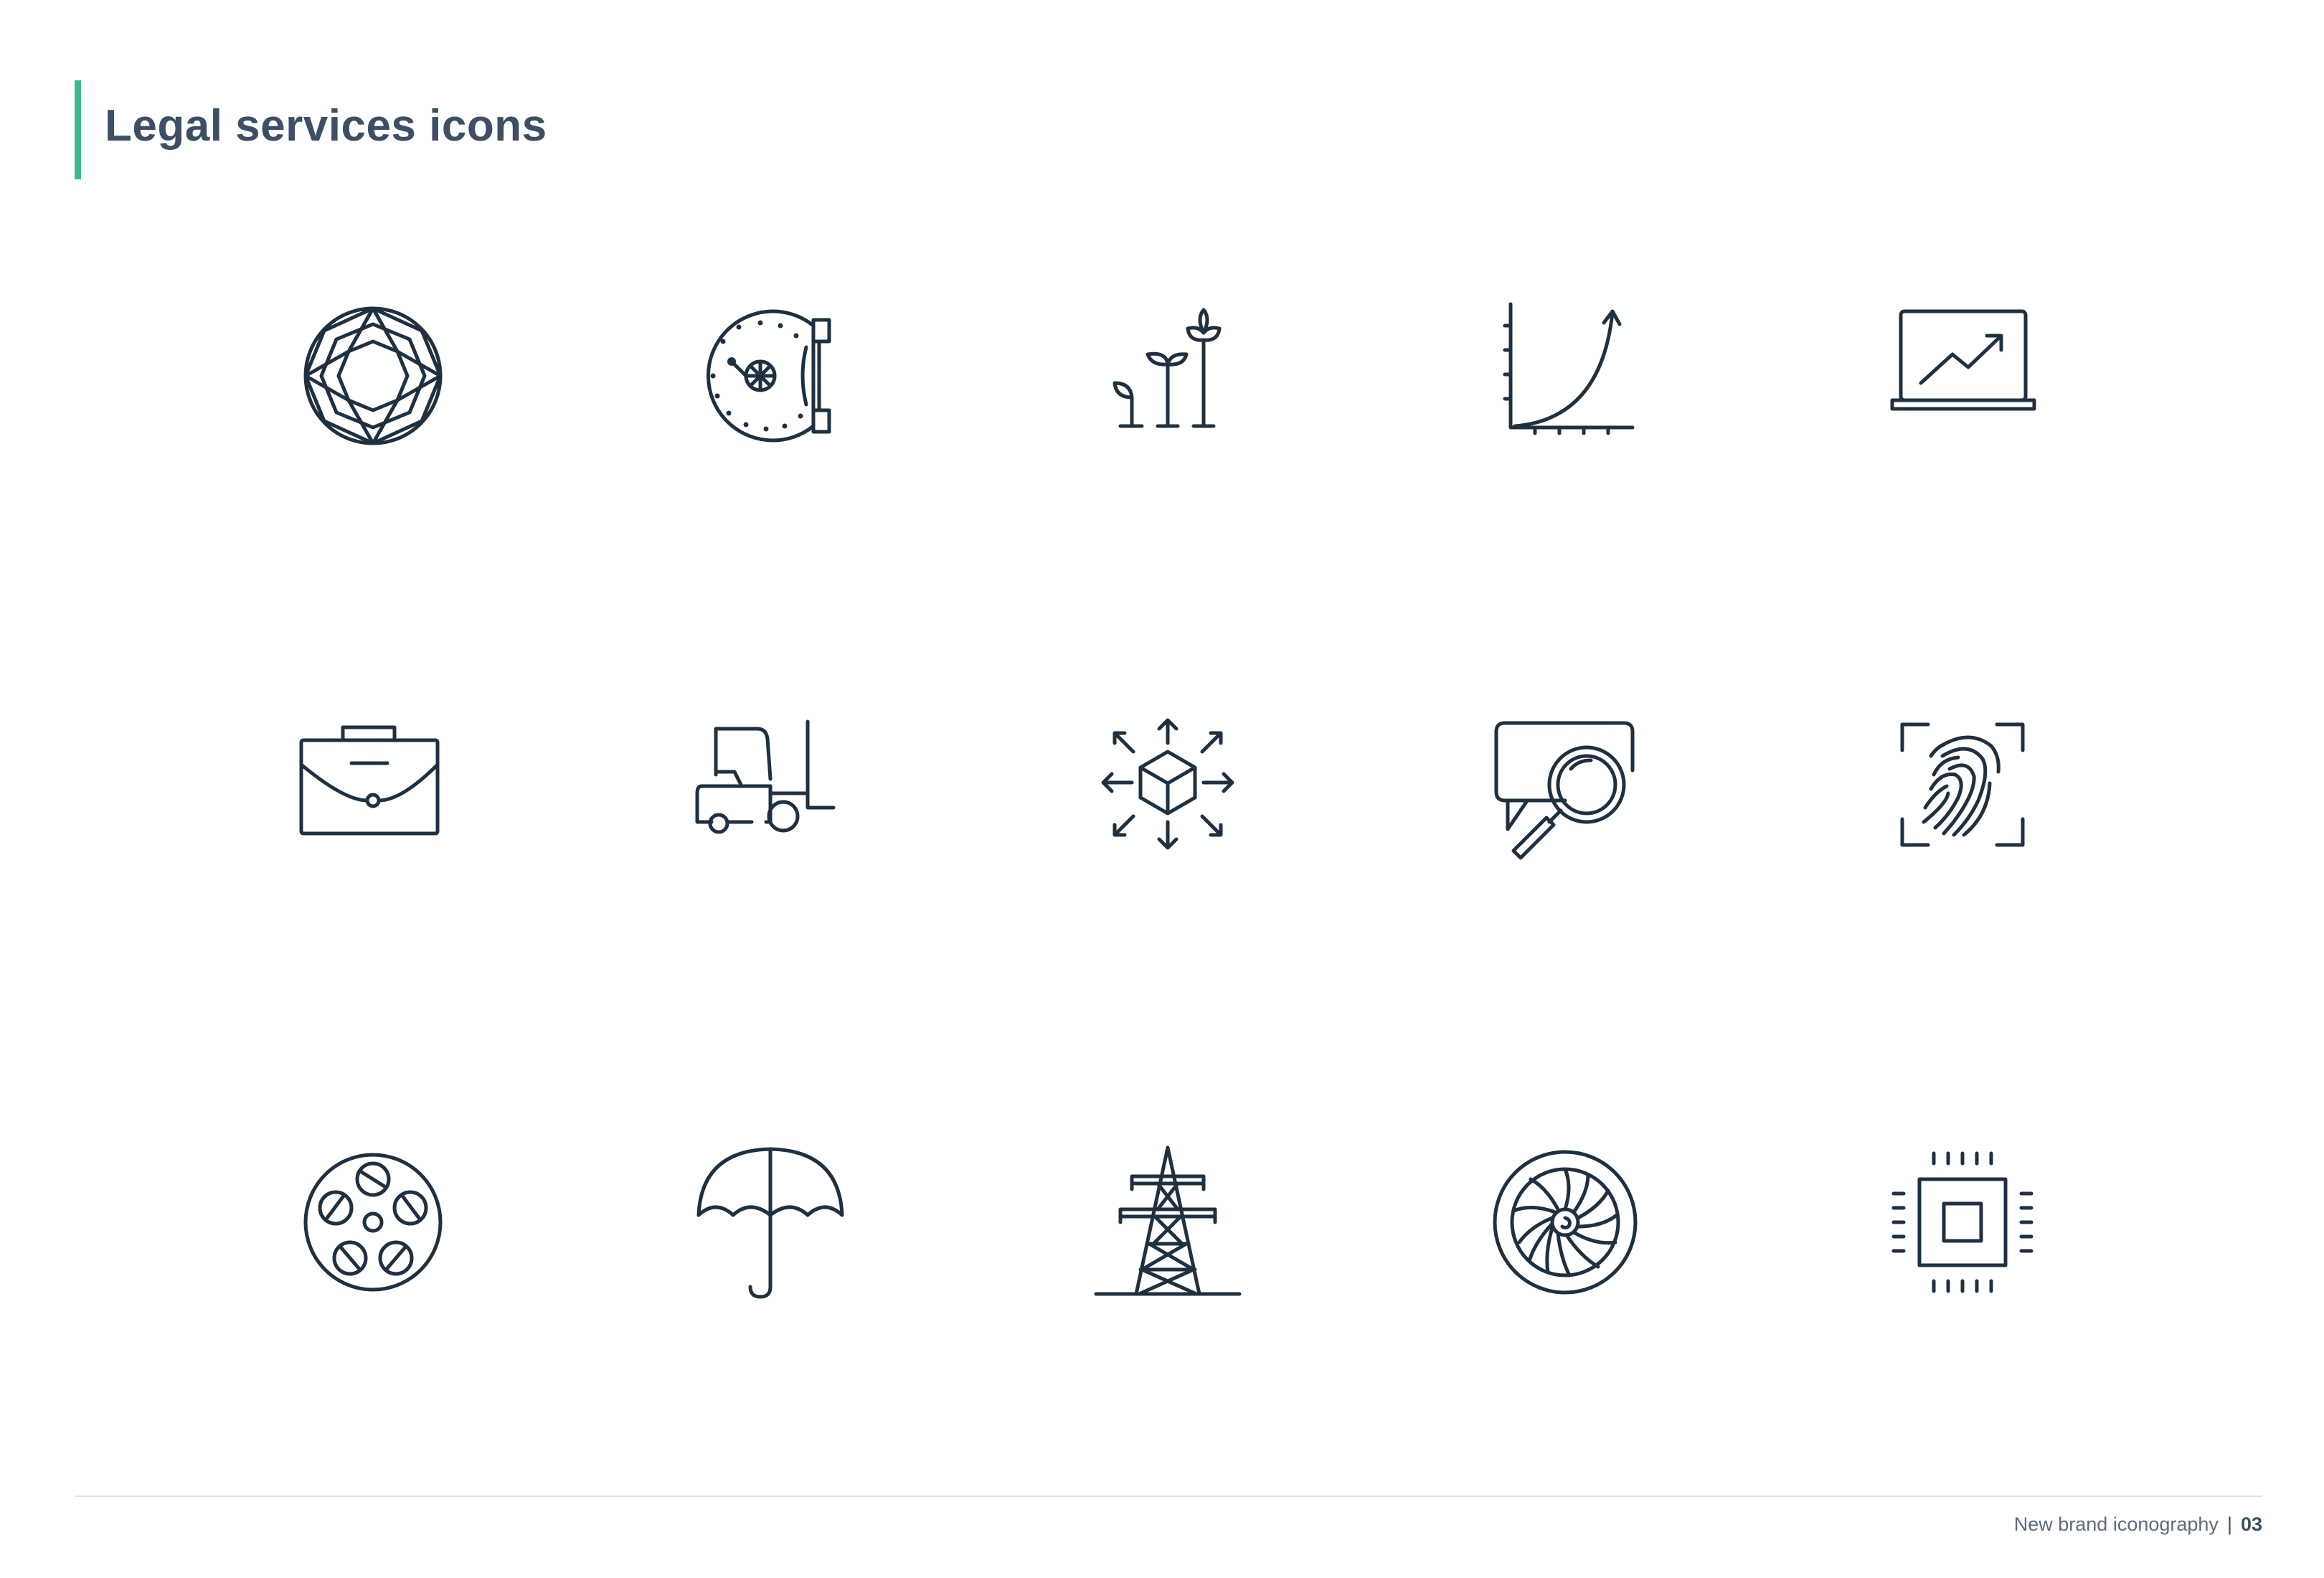 This screenshot has height=1578, width=2324. I want to click on growing-plants-icon, so click(1168, 376).